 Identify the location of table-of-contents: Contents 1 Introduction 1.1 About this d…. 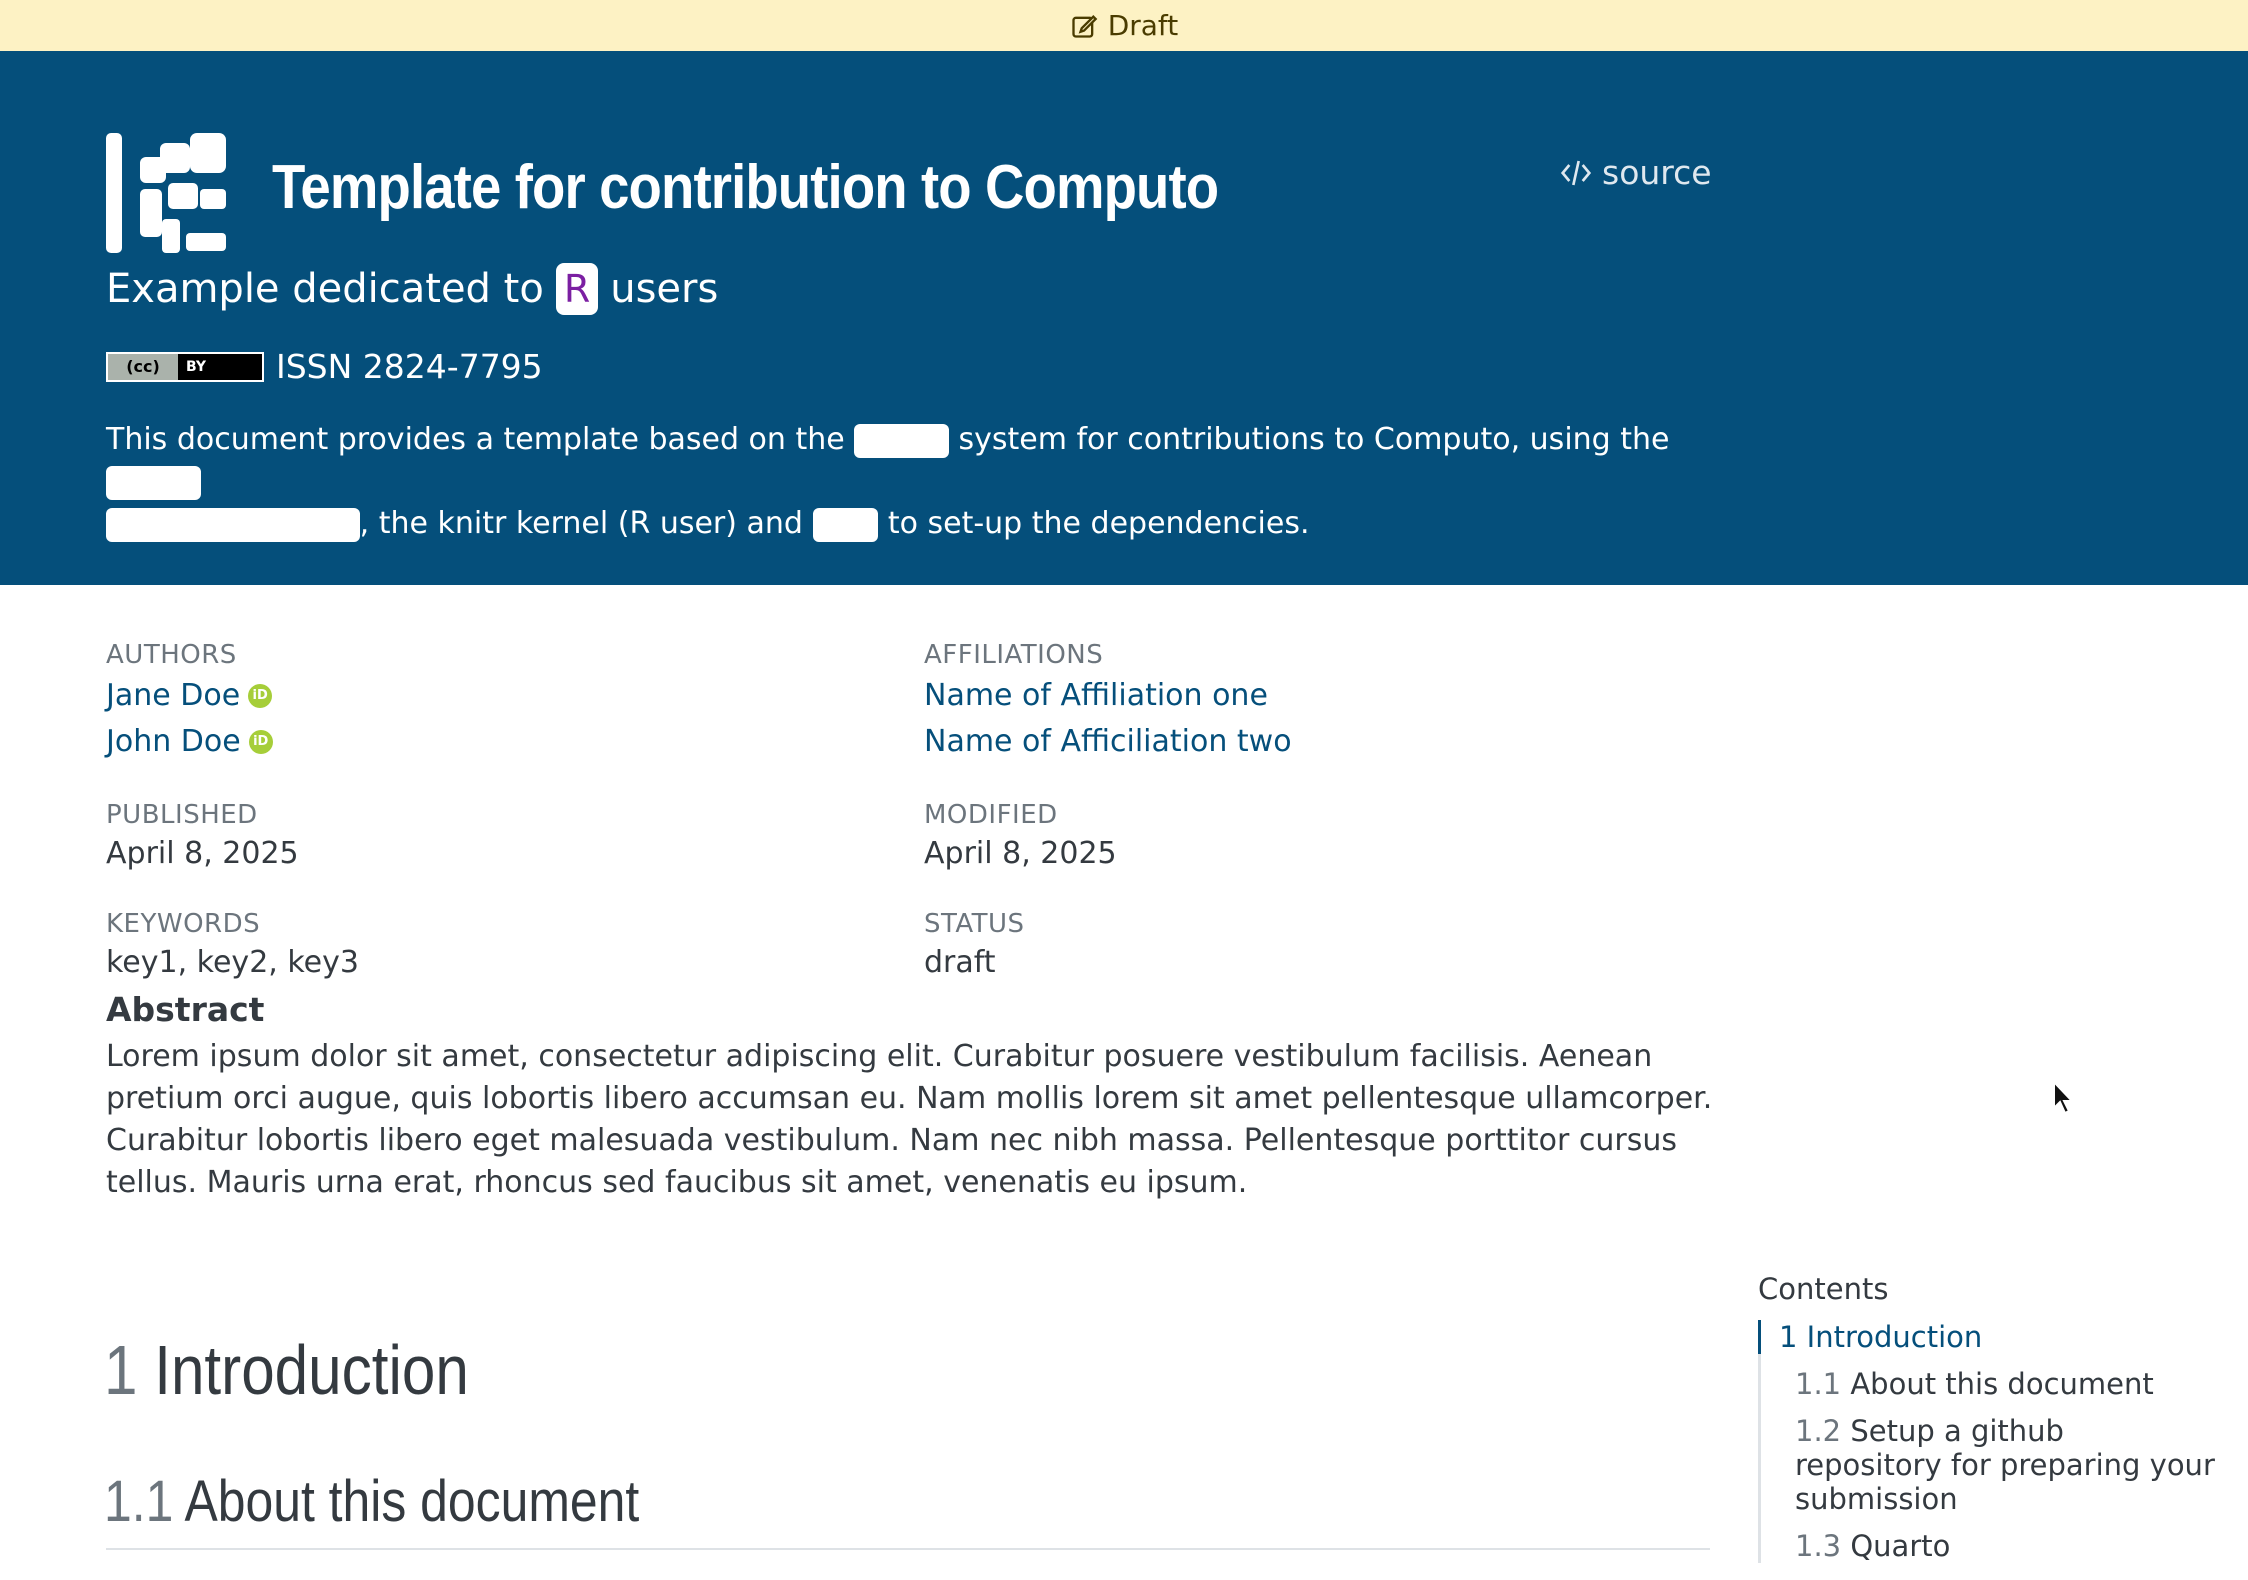
(1988, 1424).